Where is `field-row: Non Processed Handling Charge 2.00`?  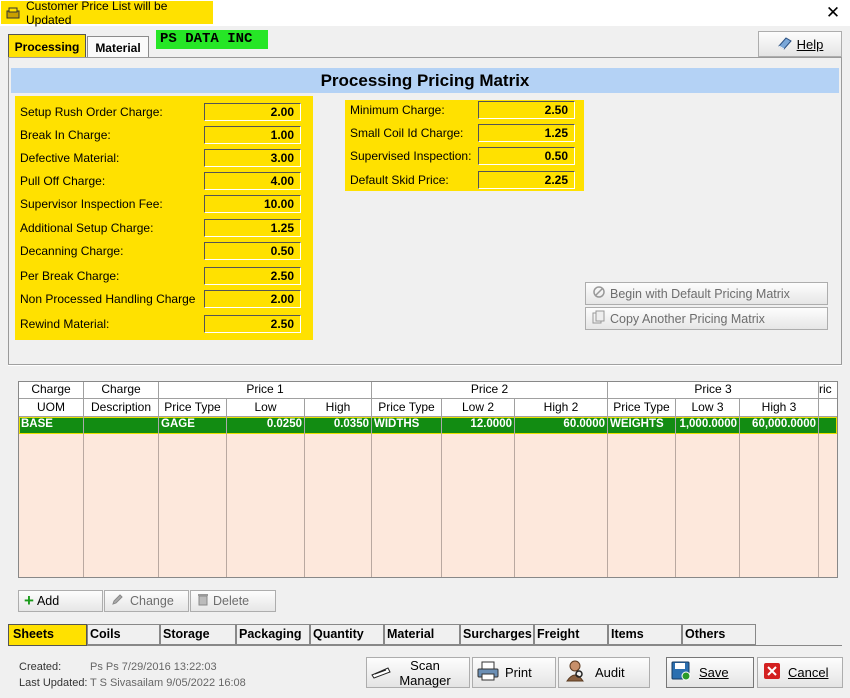 field-row: Non Processed Handling Charge 2.00 is located at coordinates (165, 299).